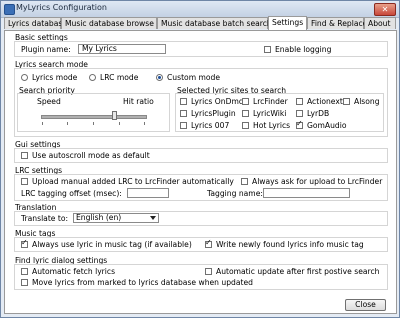 The image size is (400, 318). Describe the element at coordinates (317, 181) in the screenshot. I see `ask-upload-label: Always ask for upload to LrcFinder` at that location.